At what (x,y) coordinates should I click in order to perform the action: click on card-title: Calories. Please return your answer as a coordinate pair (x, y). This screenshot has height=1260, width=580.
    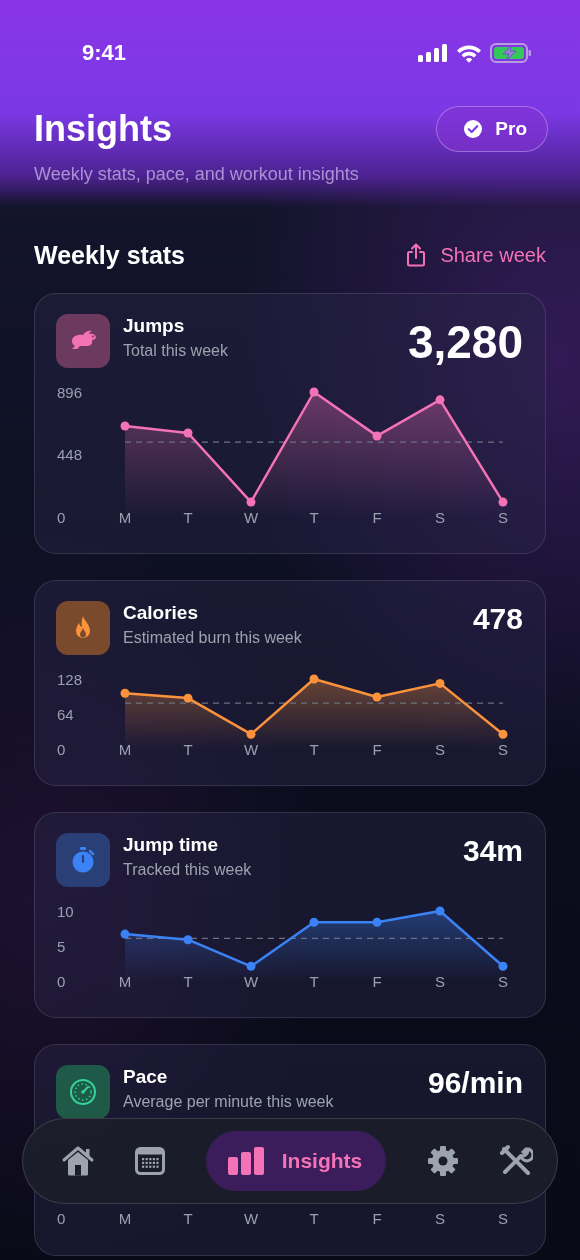
    Looking at the image, I should click on (161, 613).